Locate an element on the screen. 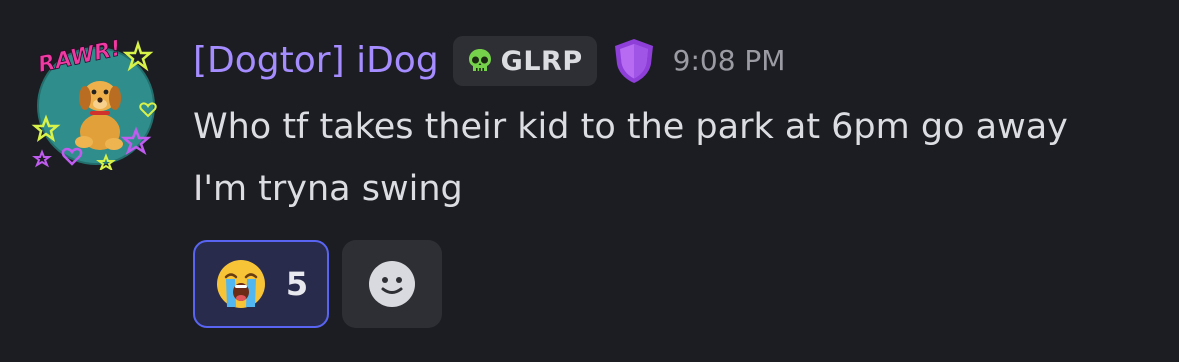 The image size is (1179, 362). smiley-add-reaction-icon is located at coordinates (392, 284).